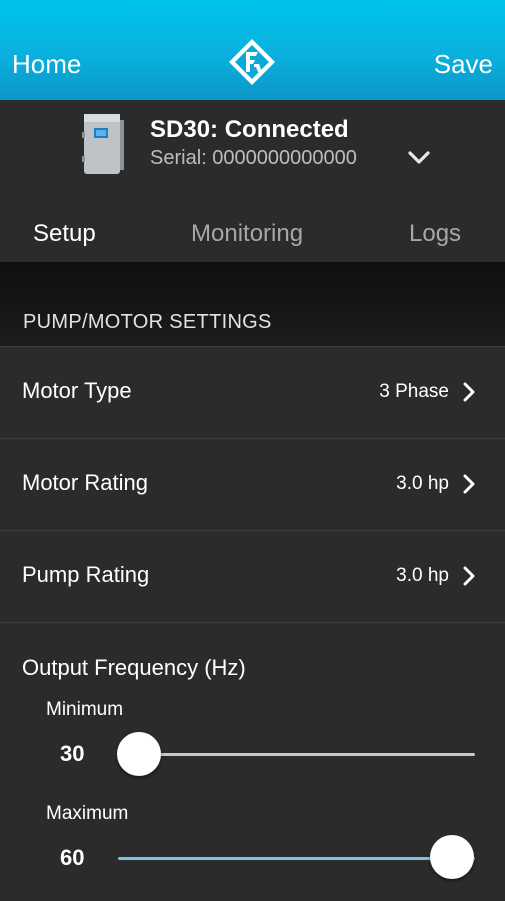 This screenshot has width=505, height=901. I want to click on pump-rating-label: Pump Rating, so click(86, 574).